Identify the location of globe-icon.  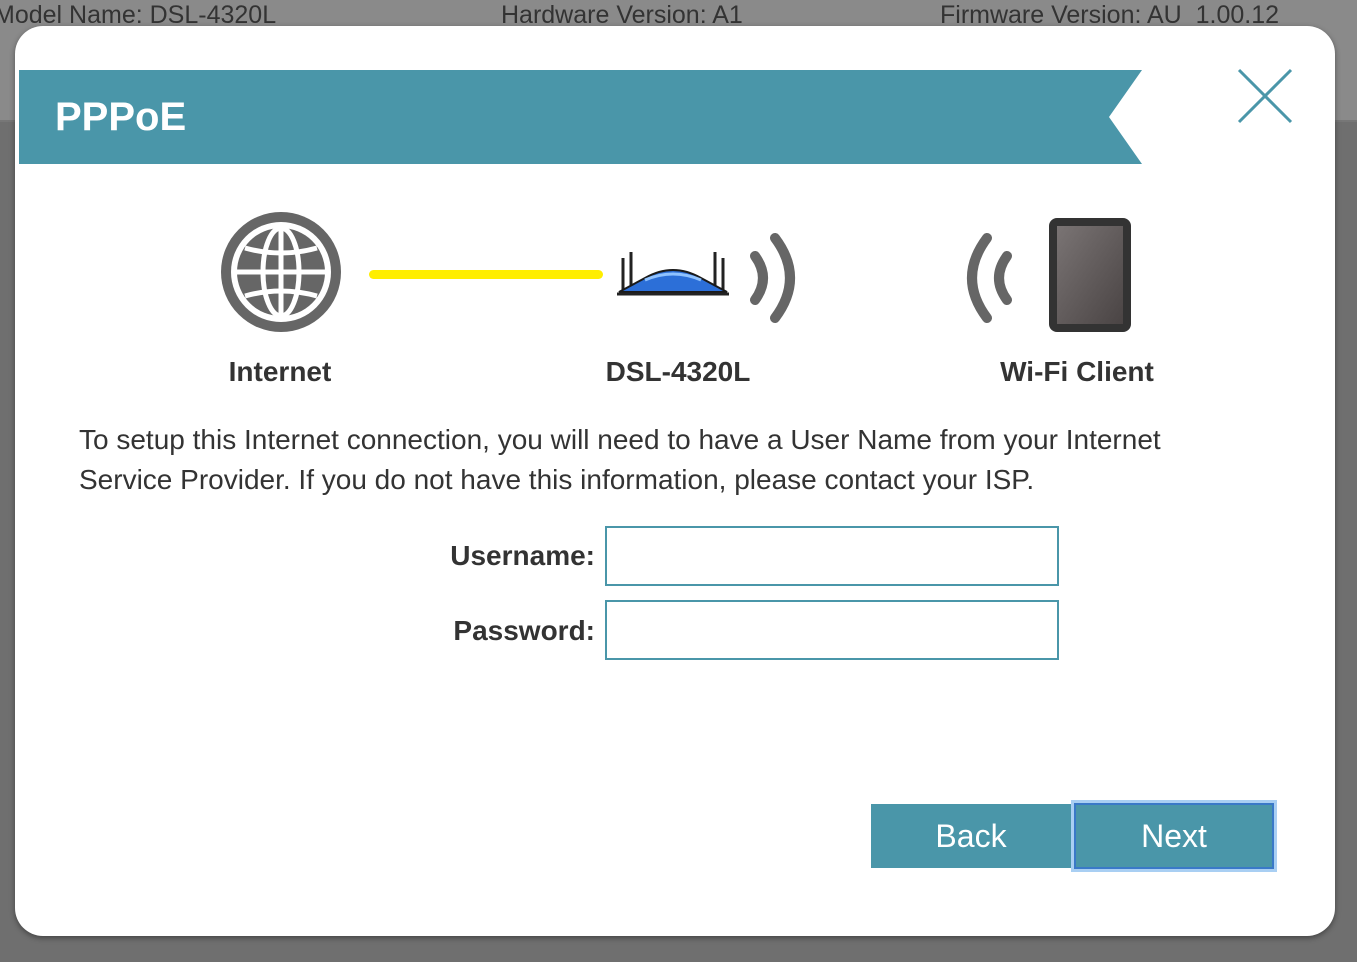
(281, 272).